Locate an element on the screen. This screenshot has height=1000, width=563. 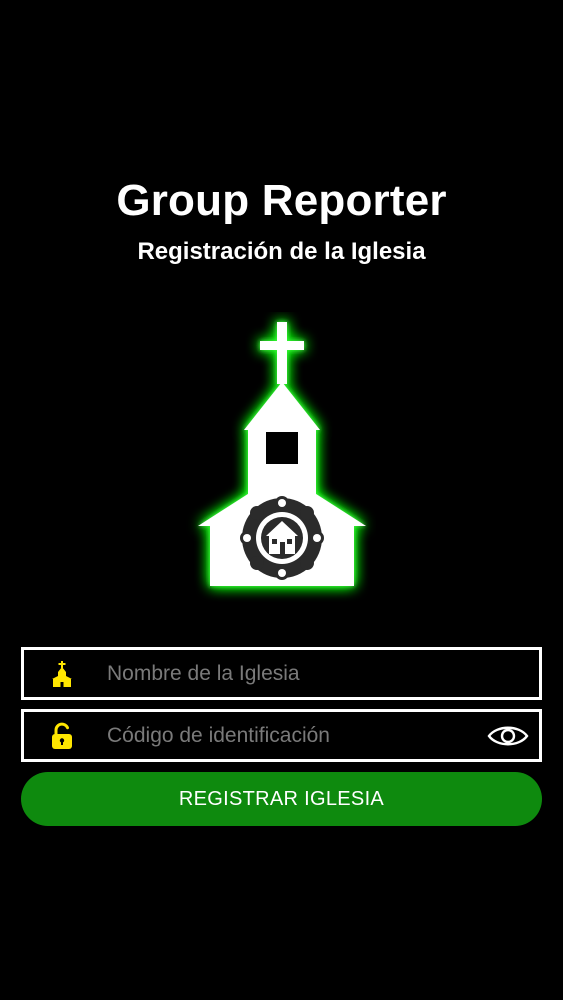
id-code-input is located at coordinates (292, 735).